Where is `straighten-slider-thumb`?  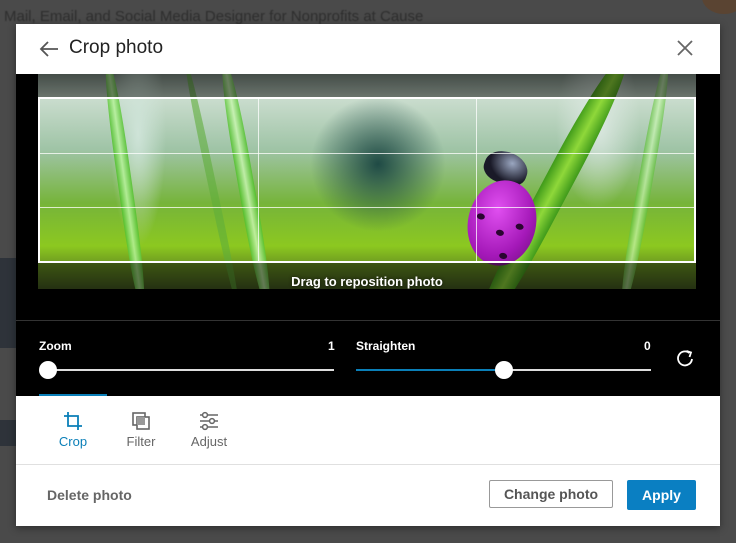 straighten-slider-thumb is located at coordinates (503, 370).